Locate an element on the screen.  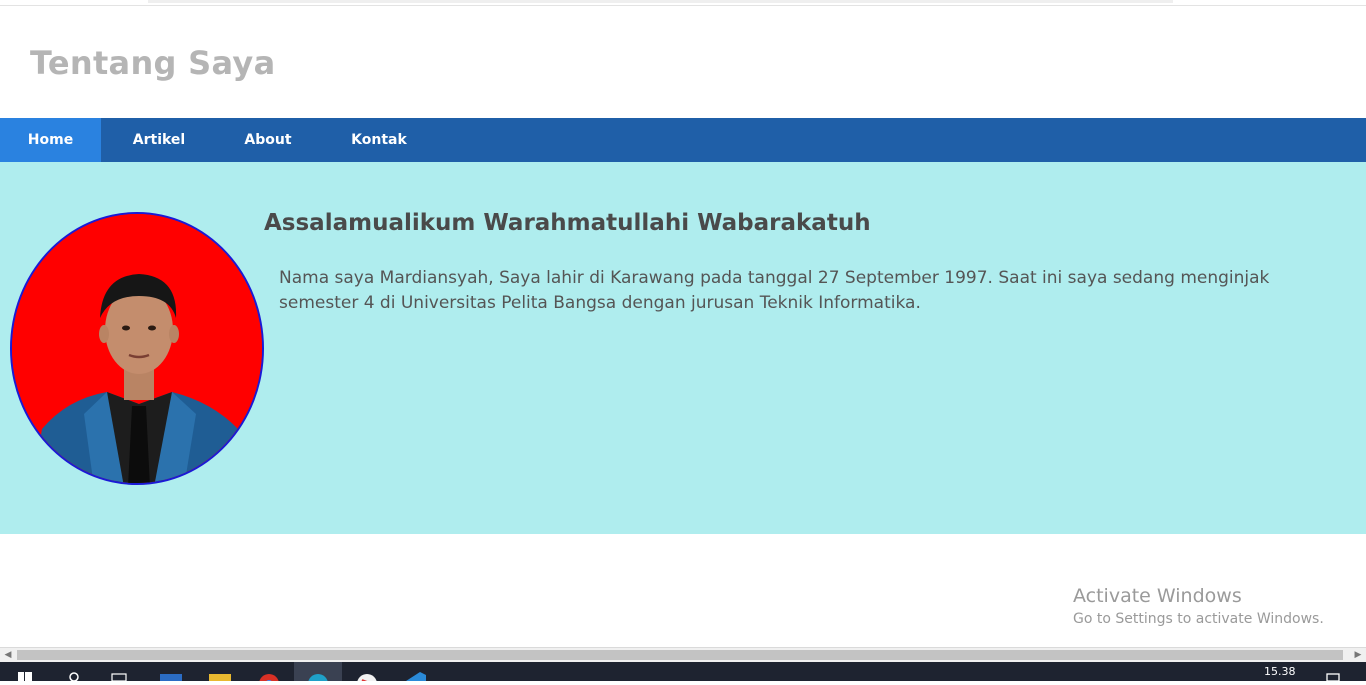
horizontal-scrollbar: ◀ ▶ is located at coordinates (683, 654).